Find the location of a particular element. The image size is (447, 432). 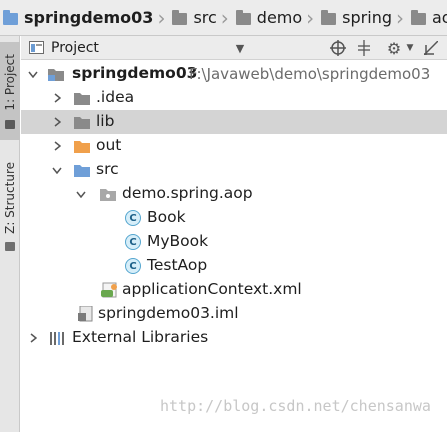

tool-window-strip: 1: Project Z: Structure is located at coordinates (10, 234).